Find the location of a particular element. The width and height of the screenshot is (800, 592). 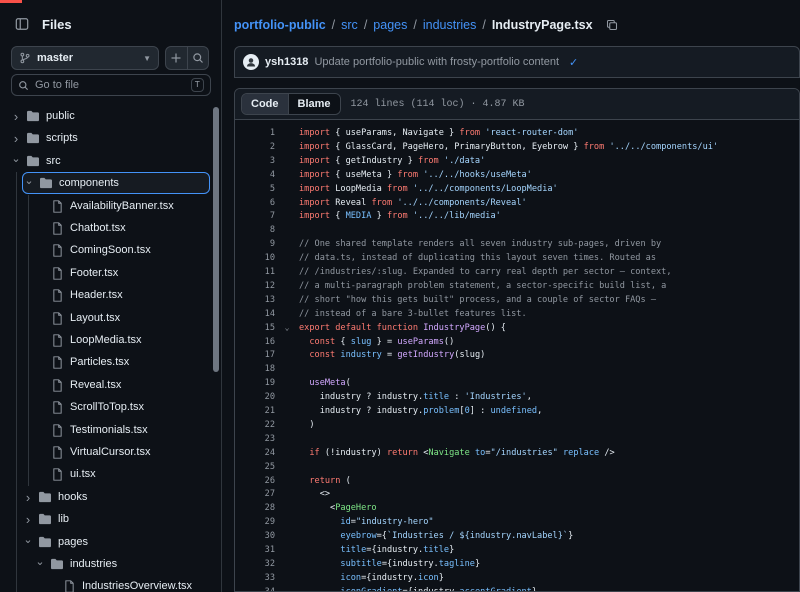

collapse-sidebar-button is located at coordinates (22, 24).